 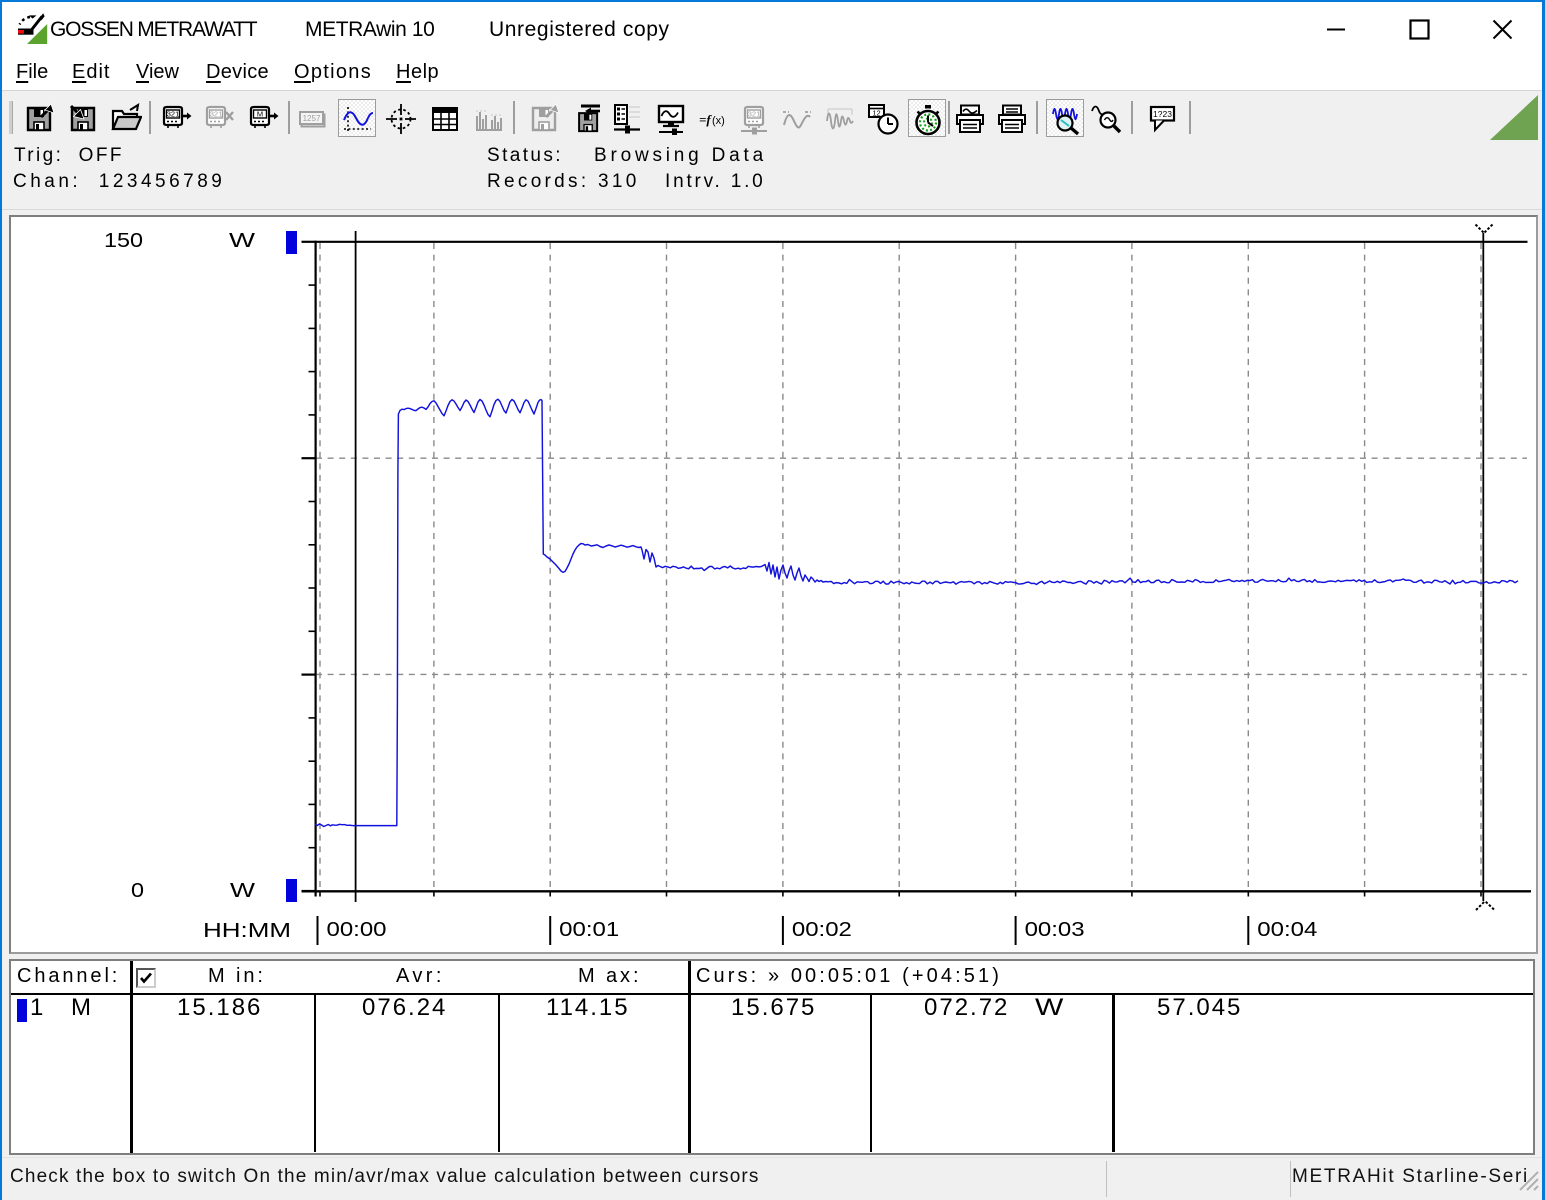 What do you see at coordinates (1055, 930) in the screenshot?
I see `svg-text: 00:03` at bounding box center [1055, 930].